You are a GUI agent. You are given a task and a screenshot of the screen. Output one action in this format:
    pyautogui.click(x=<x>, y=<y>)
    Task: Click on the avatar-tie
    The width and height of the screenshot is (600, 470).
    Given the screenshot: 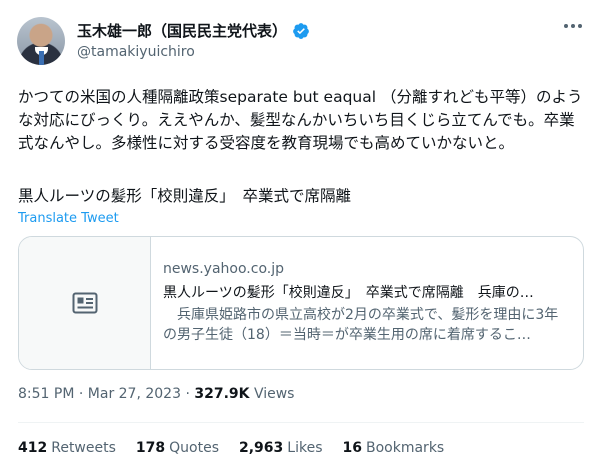 What is the action you would take?
    pyautogui.click(x=41, y=58)
    